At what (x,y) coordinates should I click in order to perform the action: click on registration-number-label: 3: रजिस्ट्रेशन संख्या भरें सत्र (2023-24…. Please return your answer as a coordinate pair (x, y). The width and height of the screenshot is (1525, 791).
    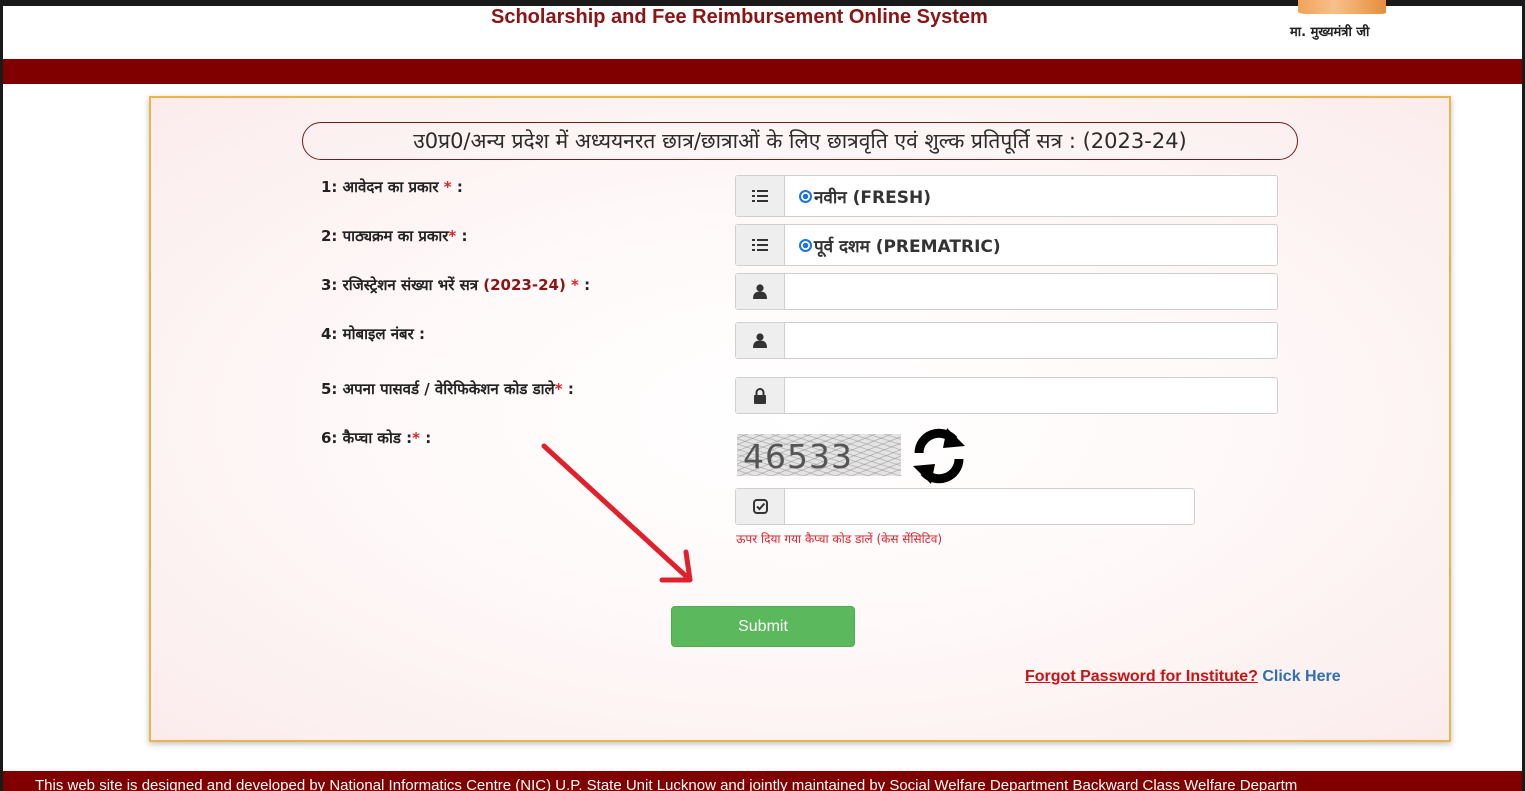
    Looking at the image, I should click on (456, 285).